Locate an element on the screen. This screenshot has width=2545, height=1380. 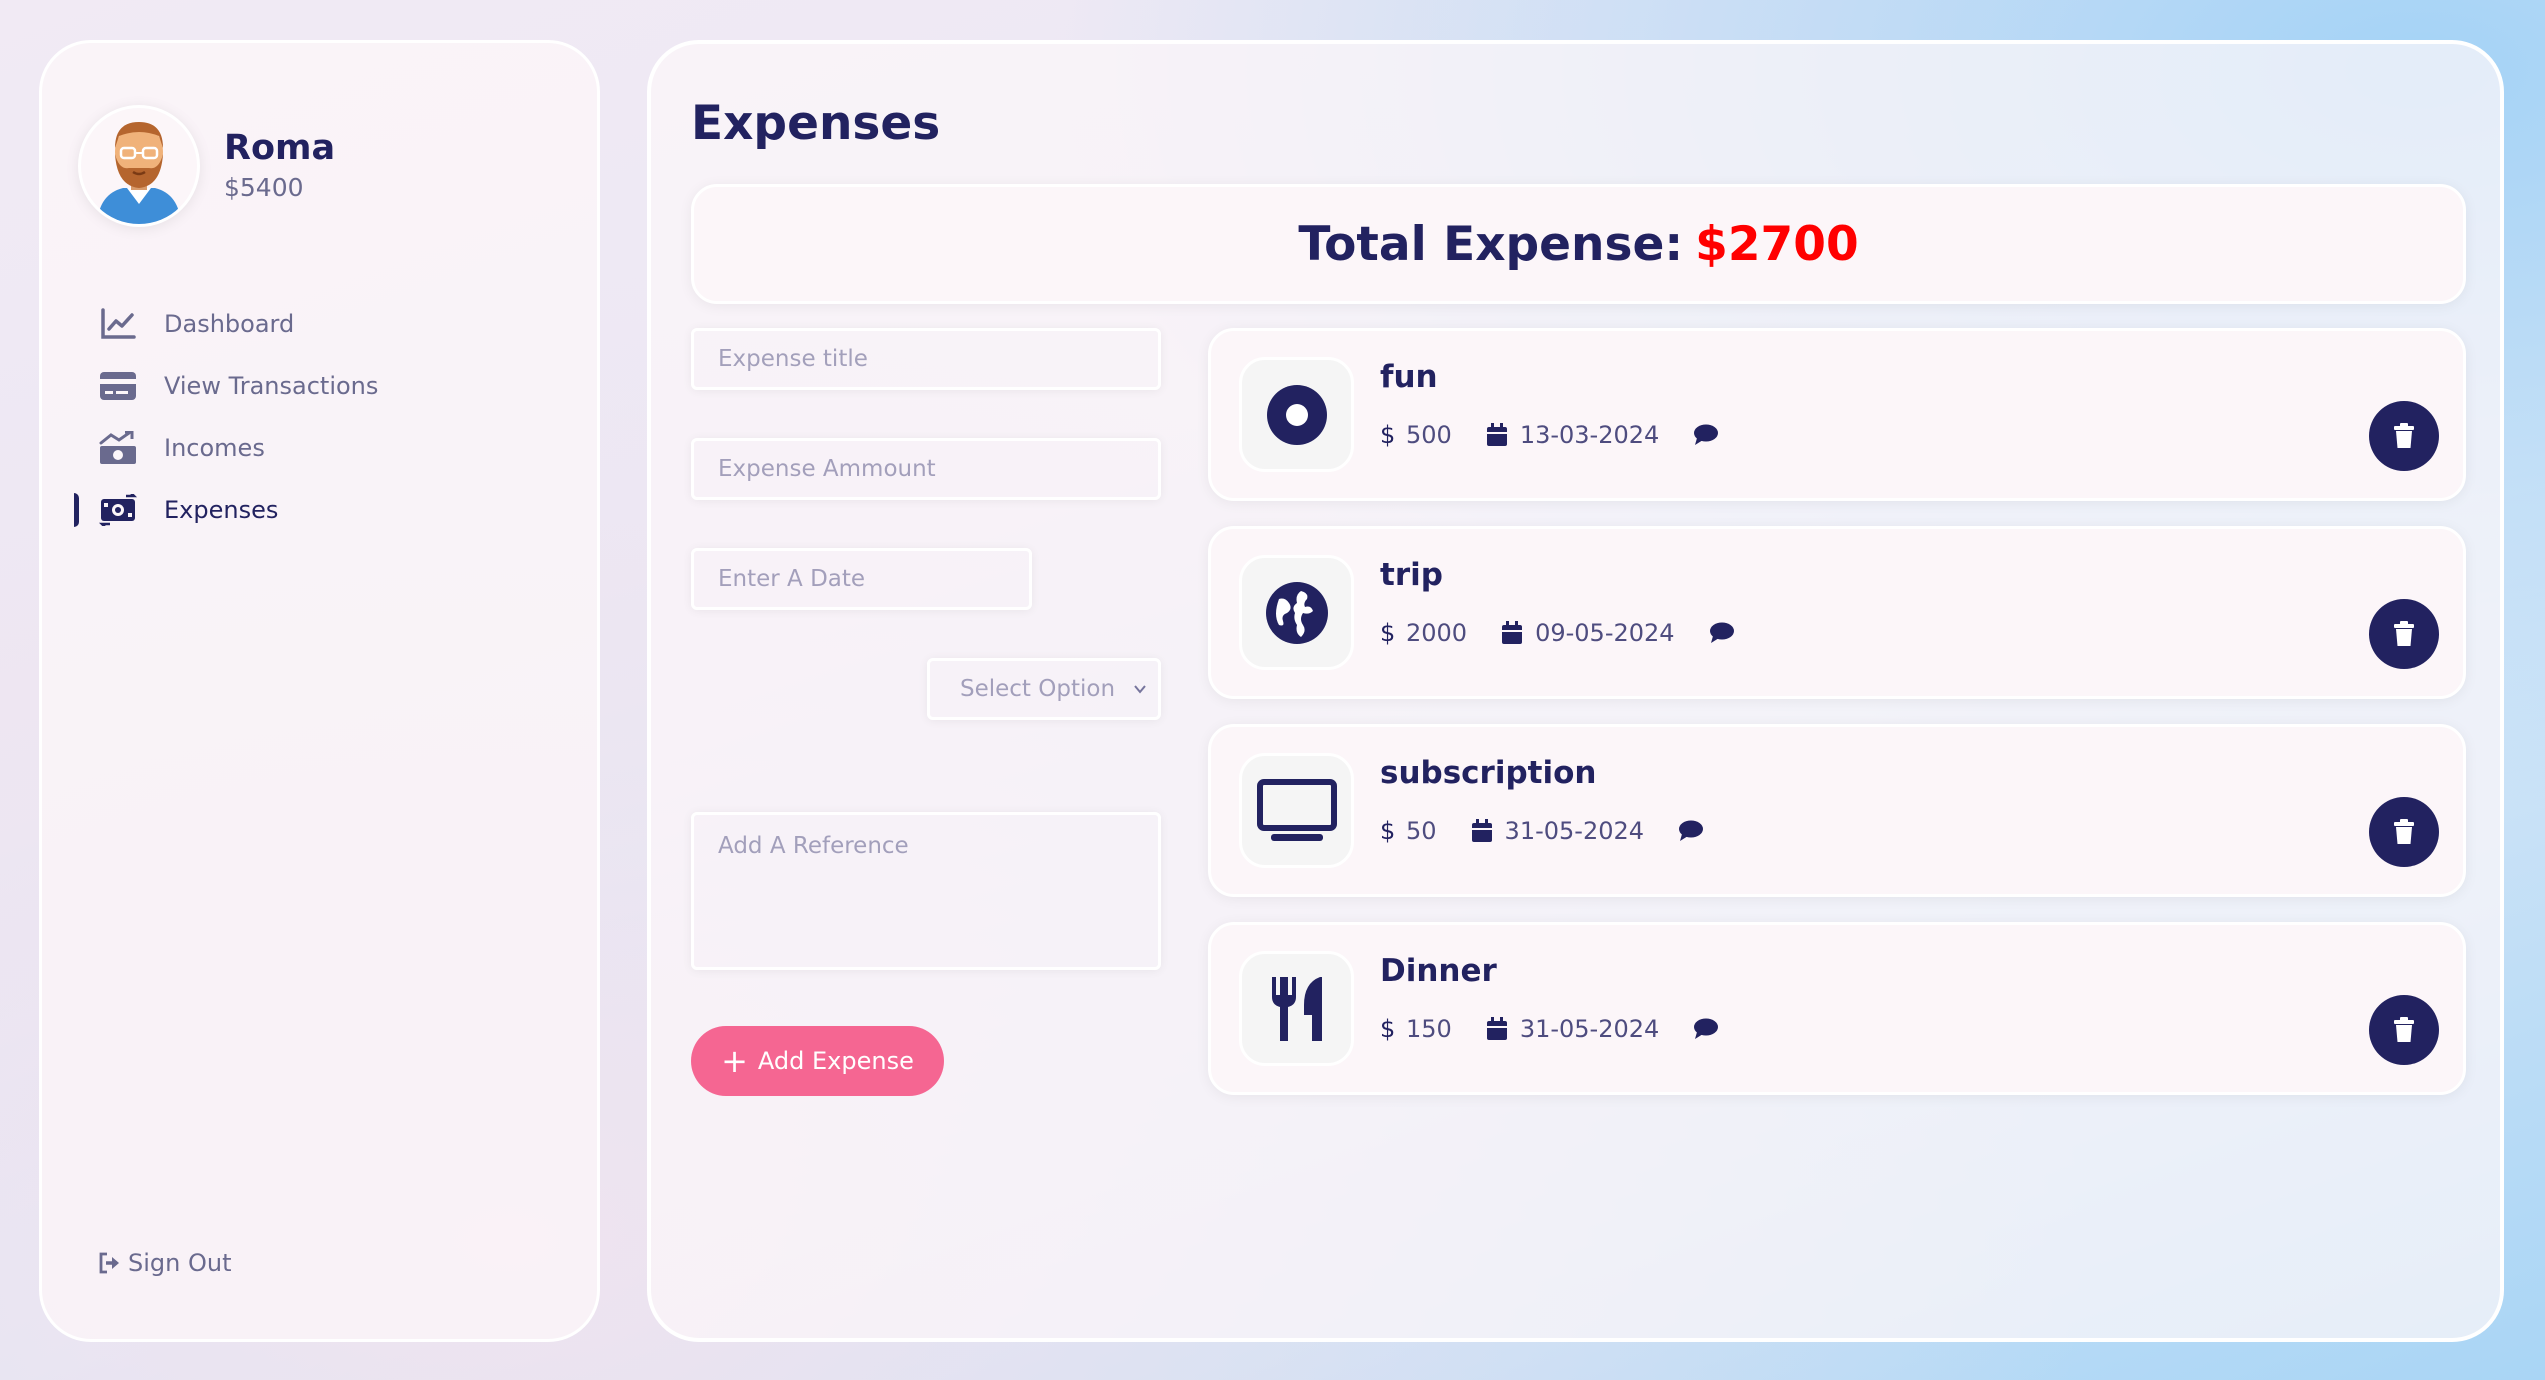
expense-title: Dinner is located at coordinates (1438, 971).